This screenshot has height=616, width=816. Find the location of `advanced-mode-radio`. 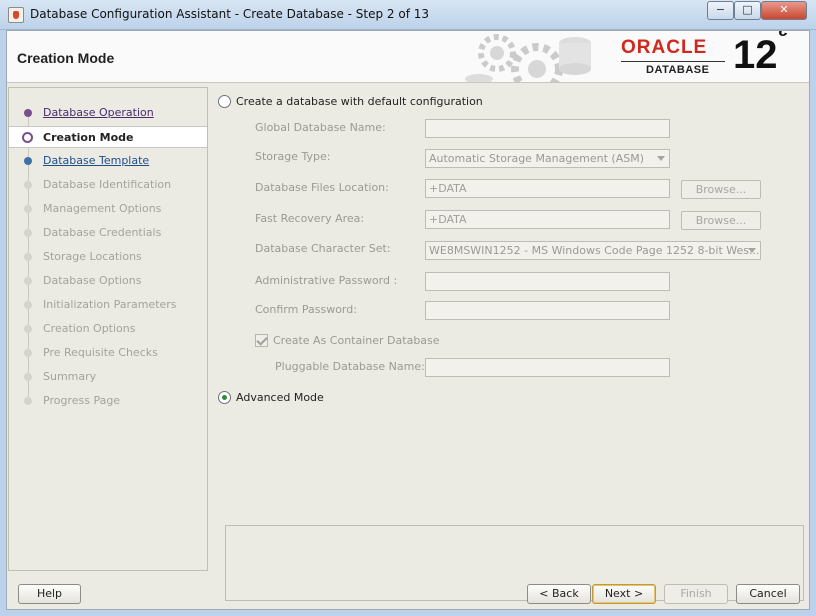

advanced-mode-radio is located at coordinates (224, 397).